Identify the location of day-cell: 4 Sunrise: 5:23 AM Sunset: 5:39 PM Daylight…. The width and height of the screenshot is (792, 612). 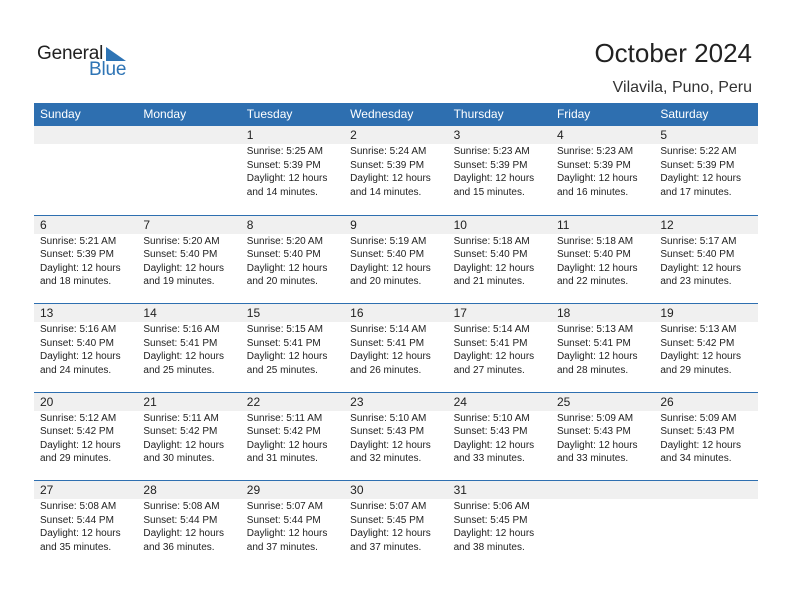
(602, 162).